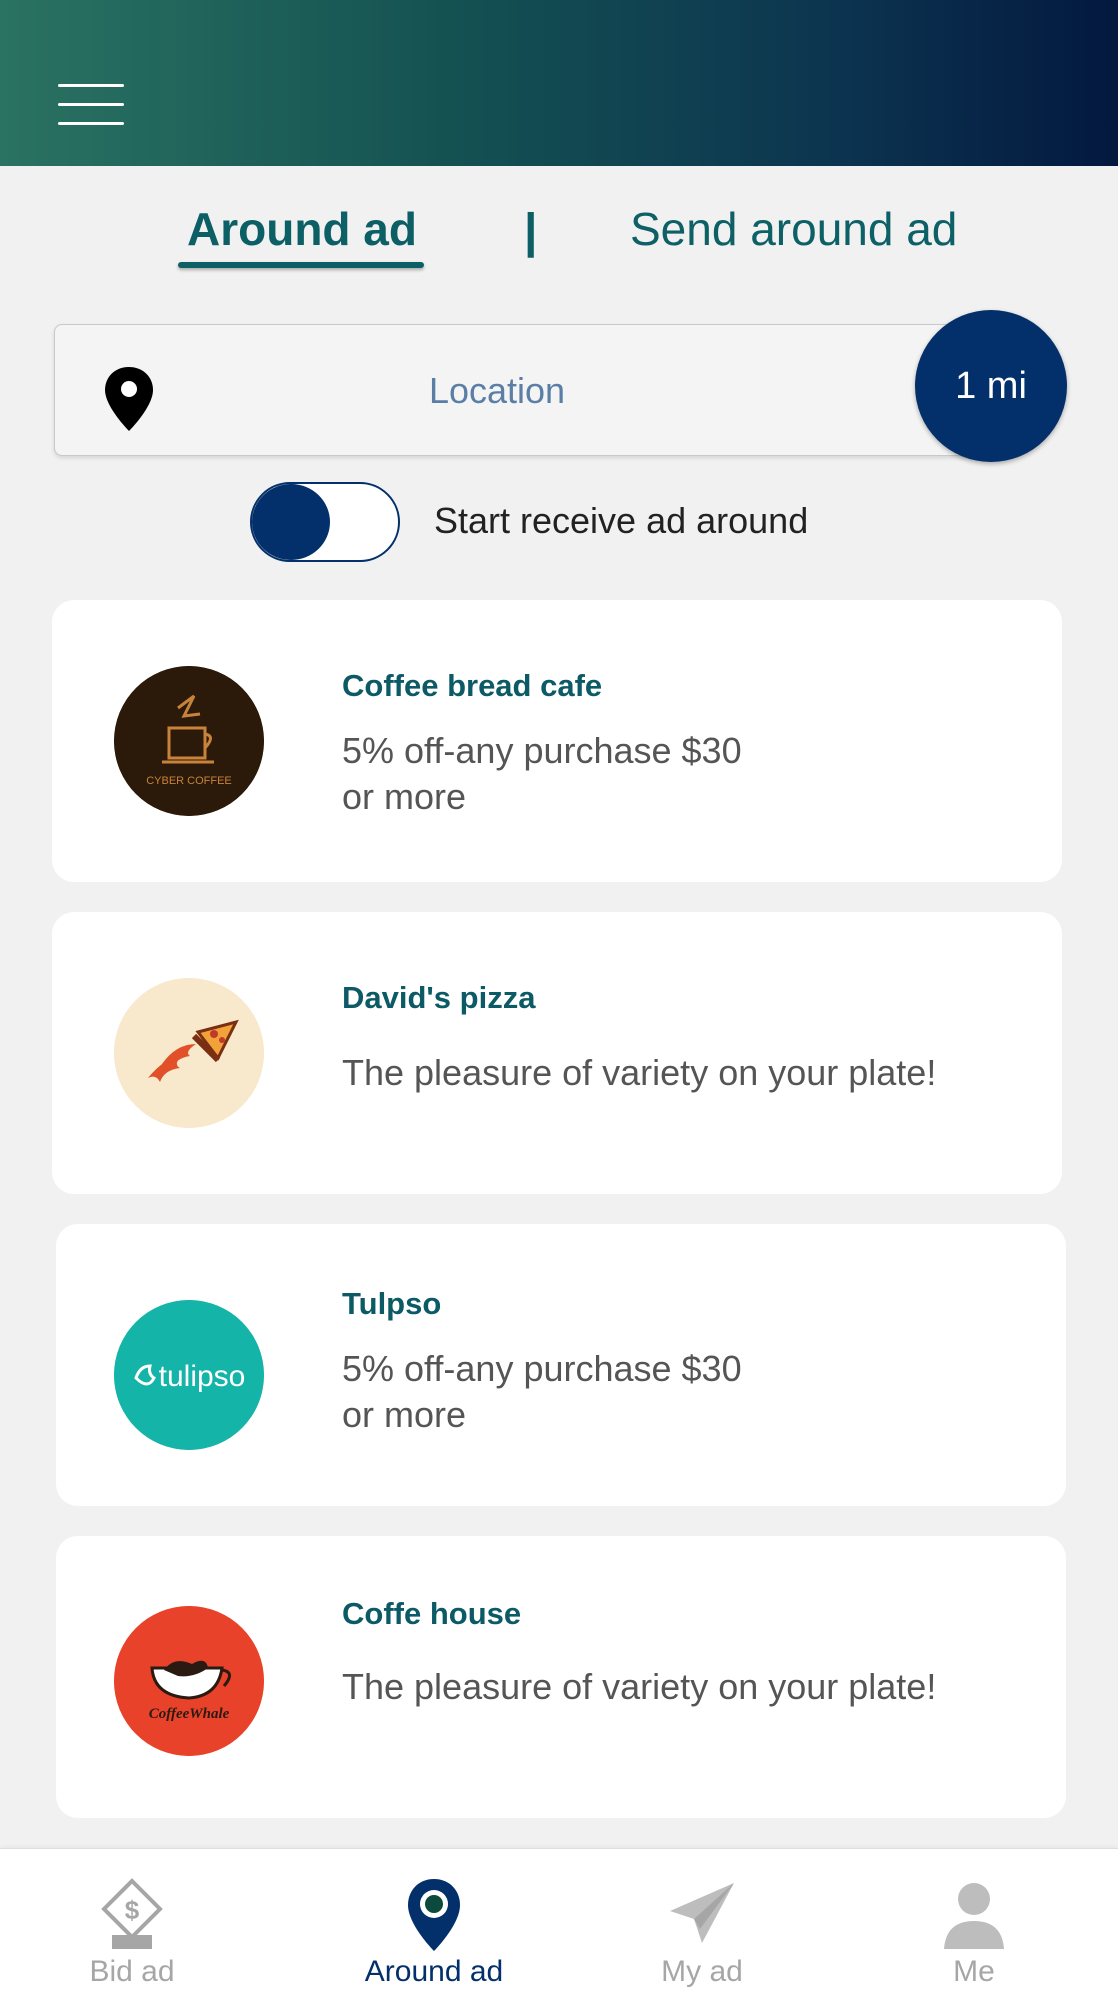 The height and width of the screenshot is (2000, 1118). Describe the element at coordinates (302, 229) in the screenshot. I see `tab-around-ad: Around ad` at that location.